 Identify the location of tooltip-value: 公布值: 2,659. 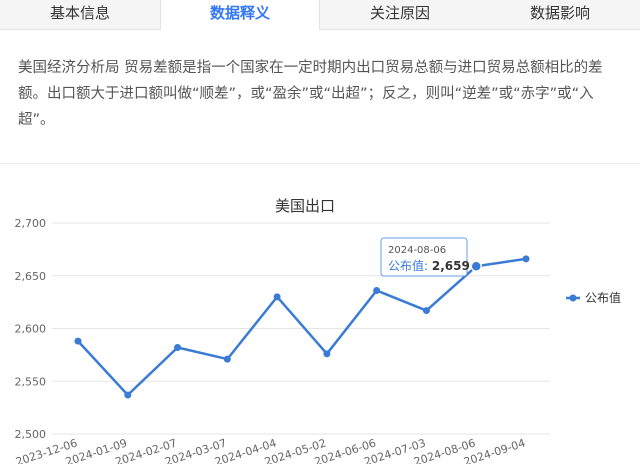
(429, 265).